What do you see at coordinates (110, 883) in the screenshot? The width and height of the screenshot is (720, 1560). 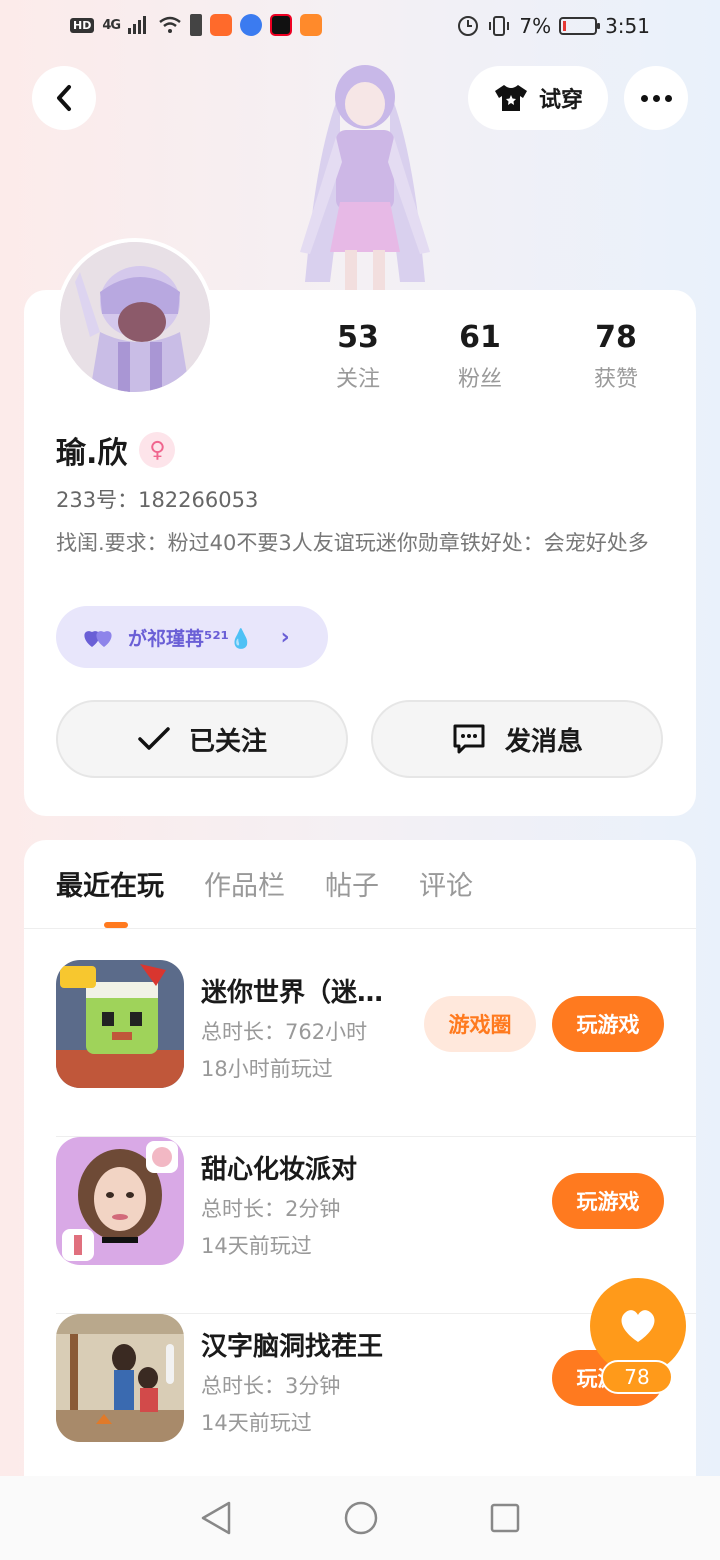 I see `tab-recently-played: 最近在玩` at bounding box center [110, 883].